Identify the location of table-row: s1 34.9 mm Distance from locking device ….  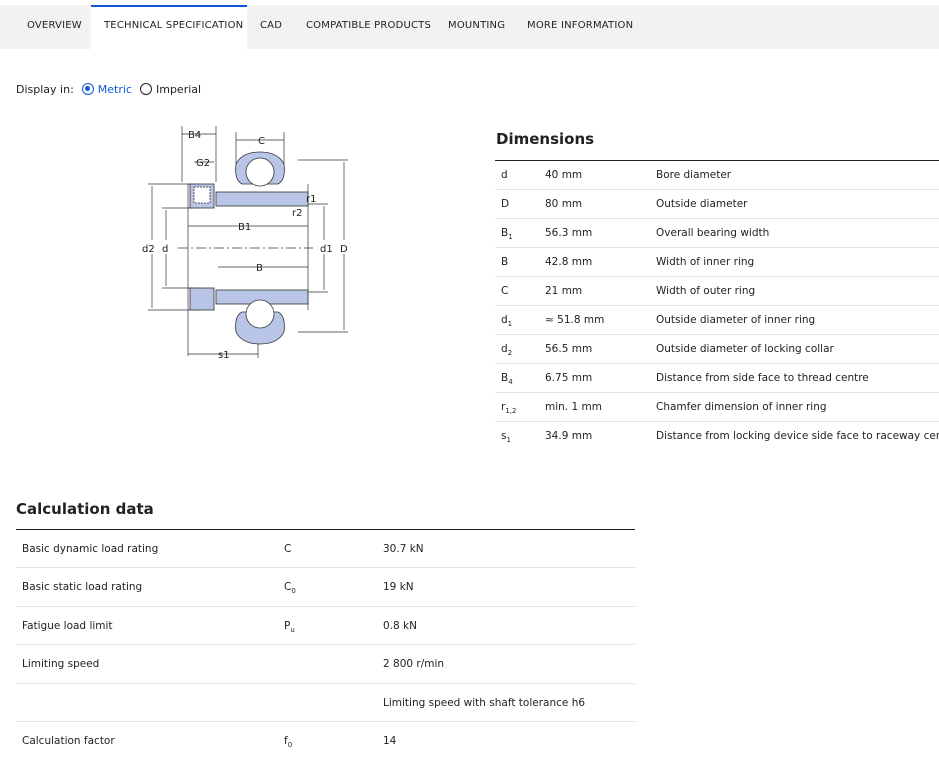
(717, 436).